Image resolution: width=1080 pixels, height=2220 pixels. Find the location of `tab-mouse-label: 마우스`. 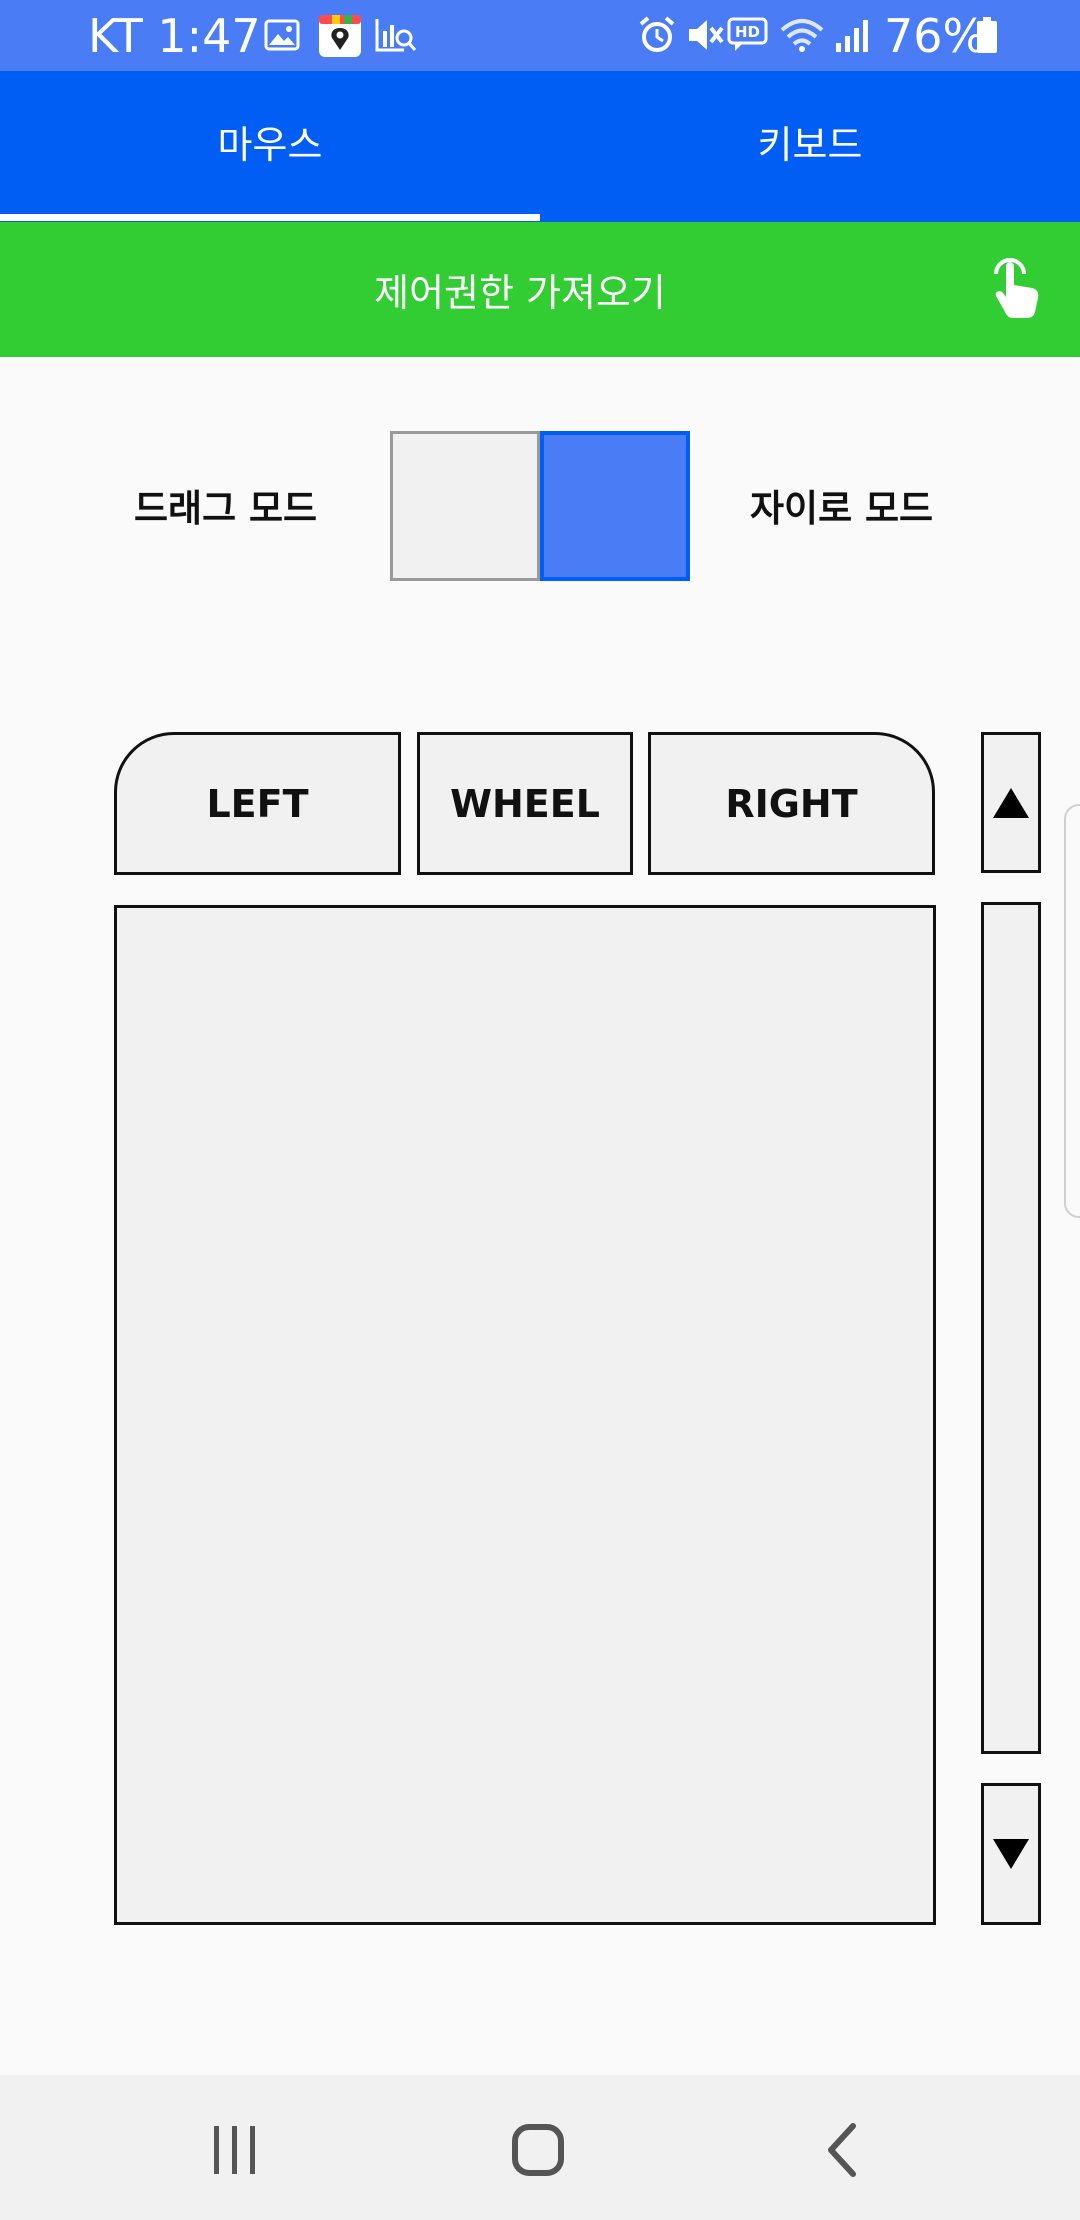

tab-mouse-label: 마우스 is located at coordinates (270, 145).